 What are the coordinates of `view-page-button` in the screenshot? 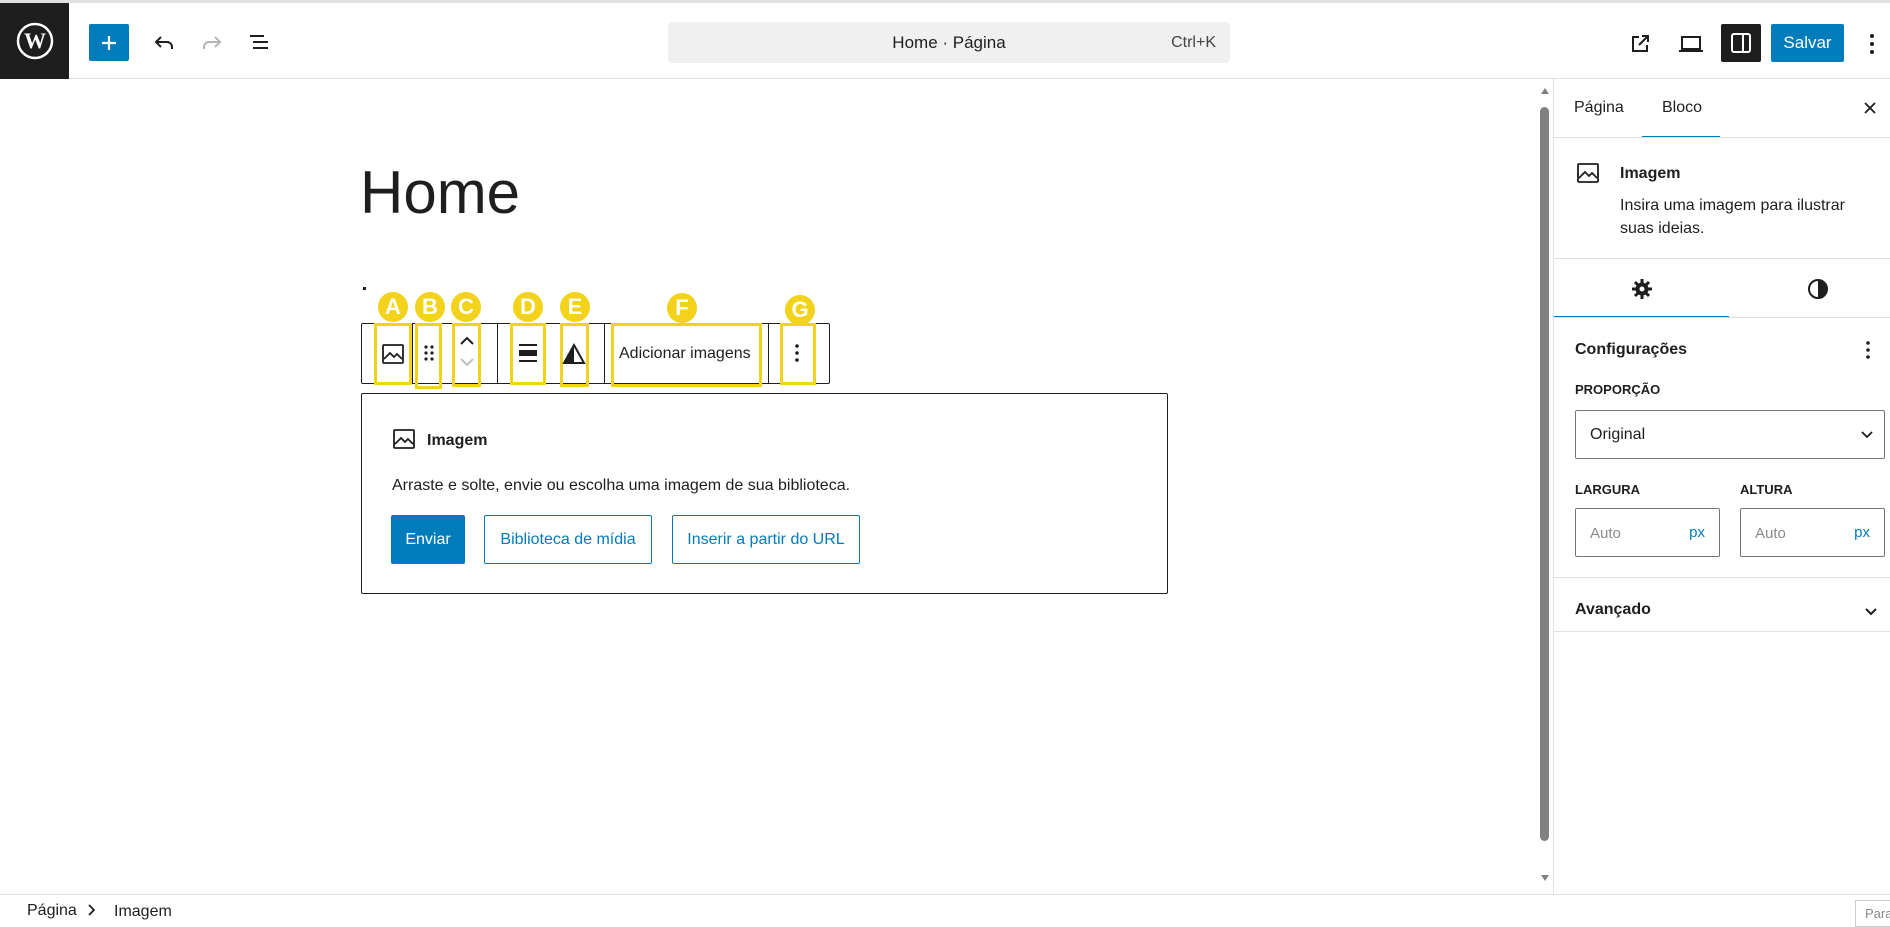 It's located at (1640, 44).